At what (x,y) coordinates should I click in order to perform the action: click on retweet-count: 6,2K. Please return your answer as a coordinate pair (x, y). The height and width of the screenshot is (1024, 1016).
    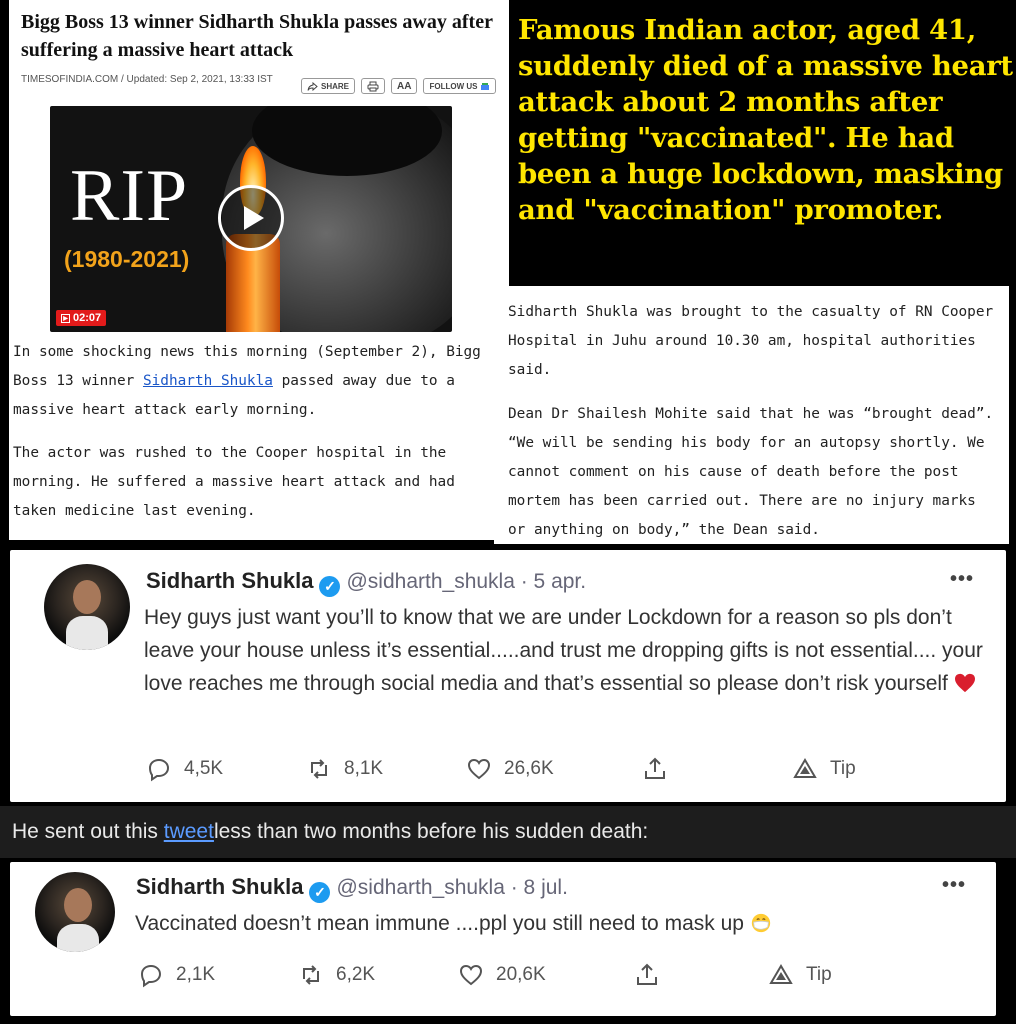
    Looking at the image, I should click on (356, 974).